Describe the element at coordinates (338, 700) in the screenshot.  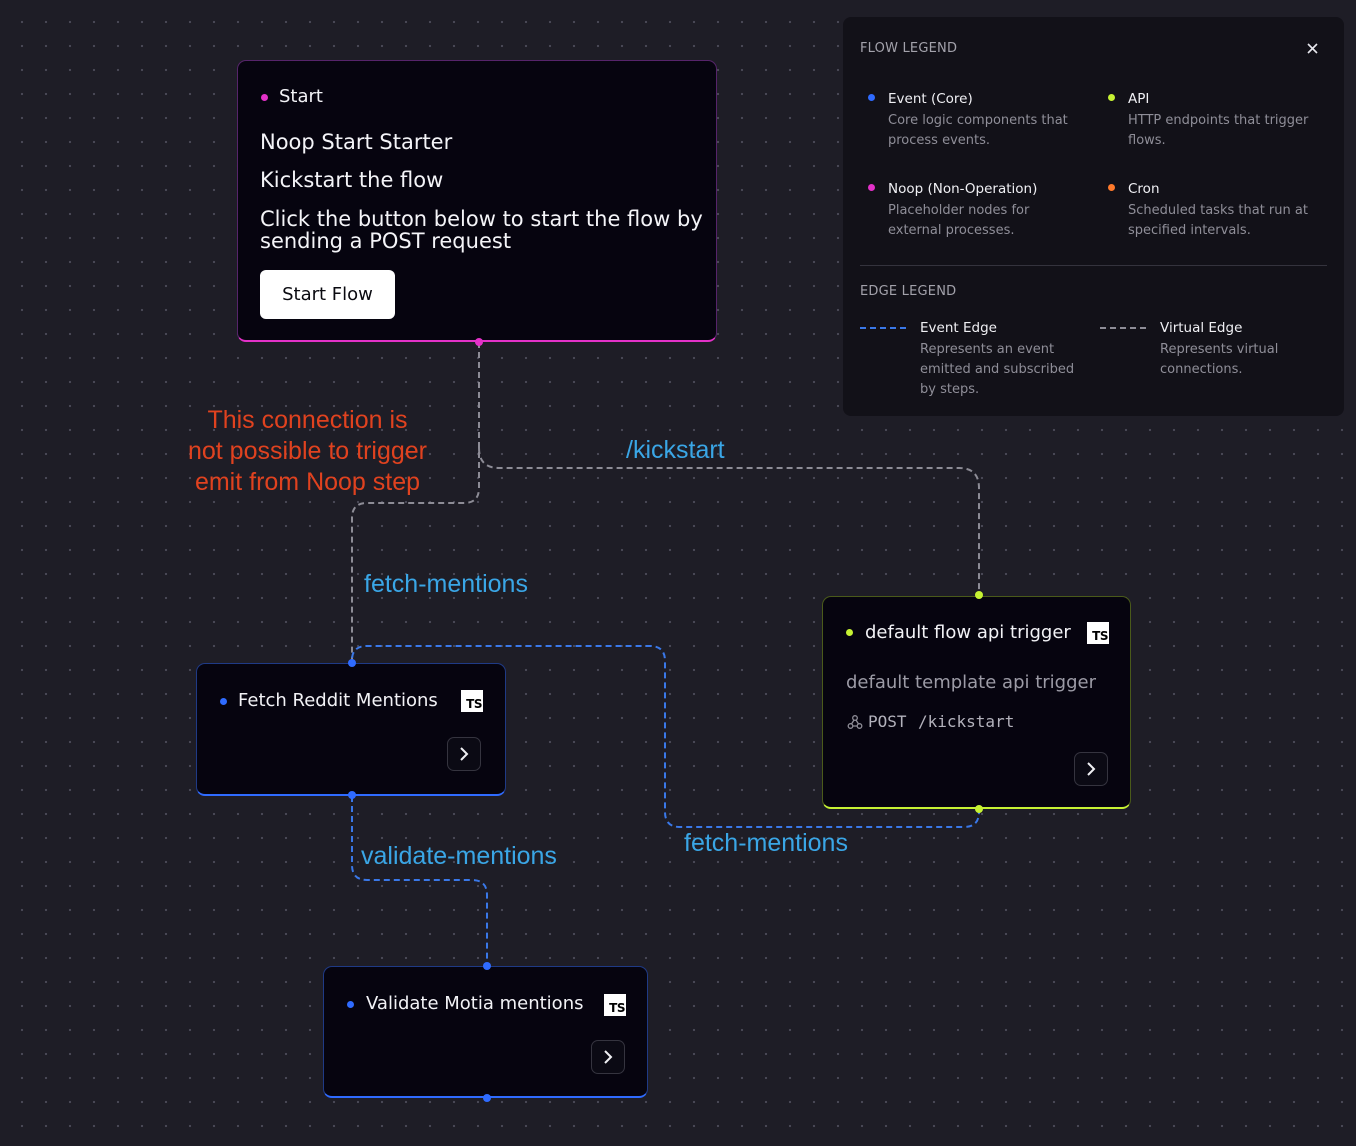
I see `fetch-node-title: Fetch Reddit Mentions` at that location.